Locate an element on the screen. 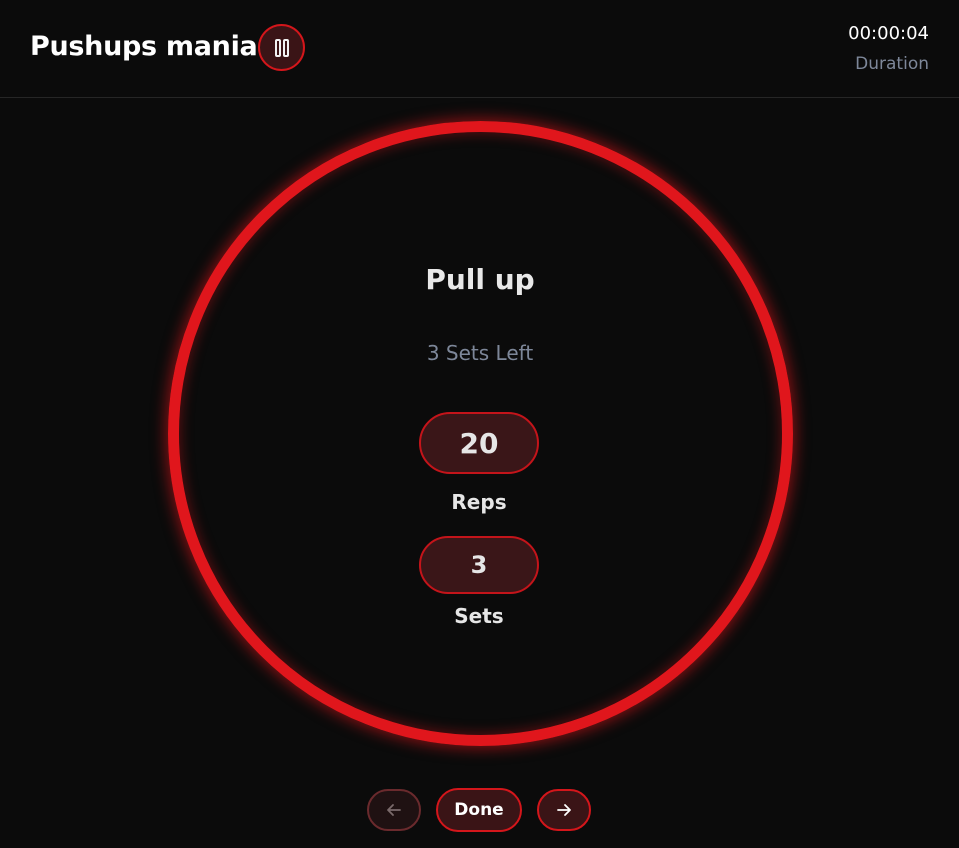  next-button is located at coordinates (564, 810).